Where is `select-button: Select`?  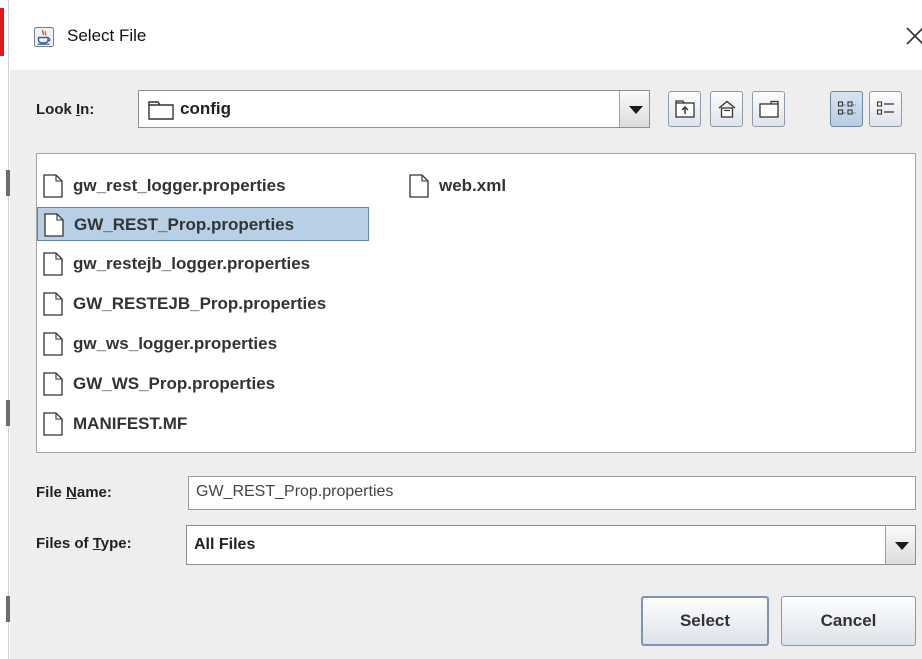
select-button: Select is located at coordinates (705, 621).